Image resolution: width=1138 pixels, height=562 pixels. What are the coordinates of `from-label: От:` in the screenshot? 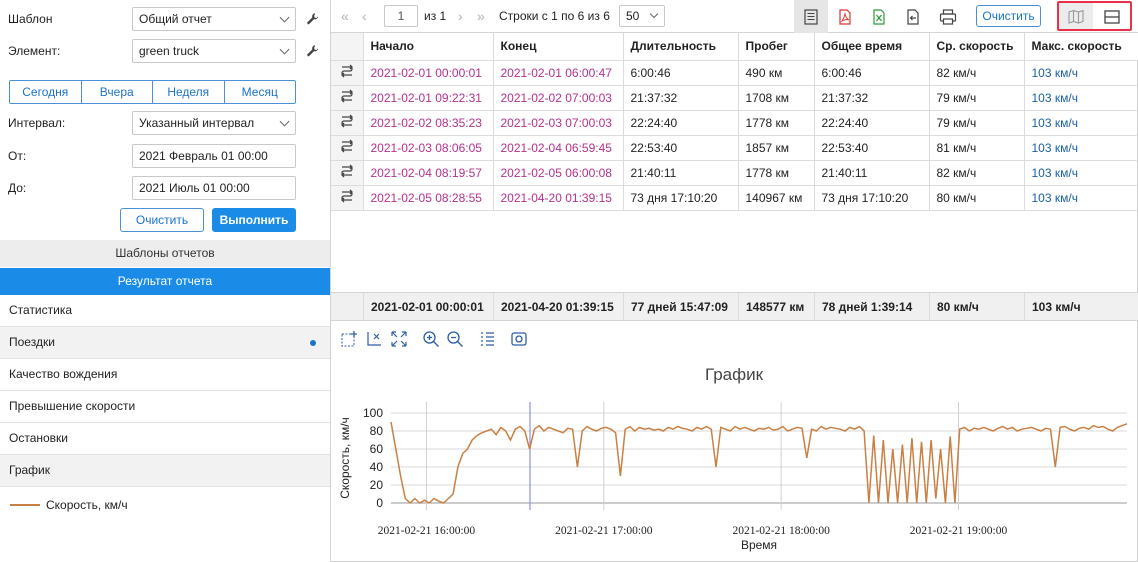 It's located at (17, 156).